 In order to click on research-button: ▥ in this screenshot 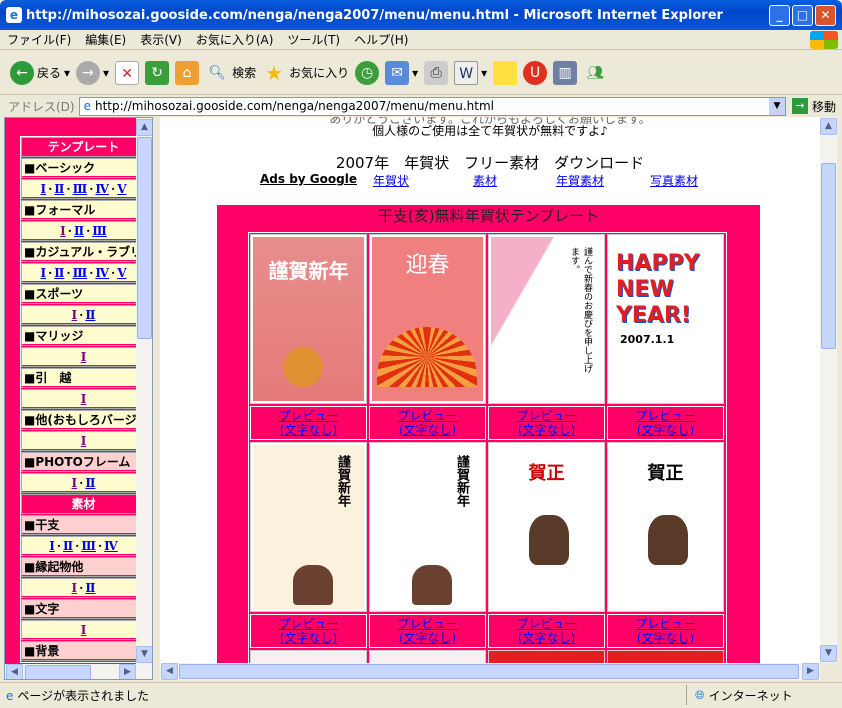, I will do `click(565, 72)`.